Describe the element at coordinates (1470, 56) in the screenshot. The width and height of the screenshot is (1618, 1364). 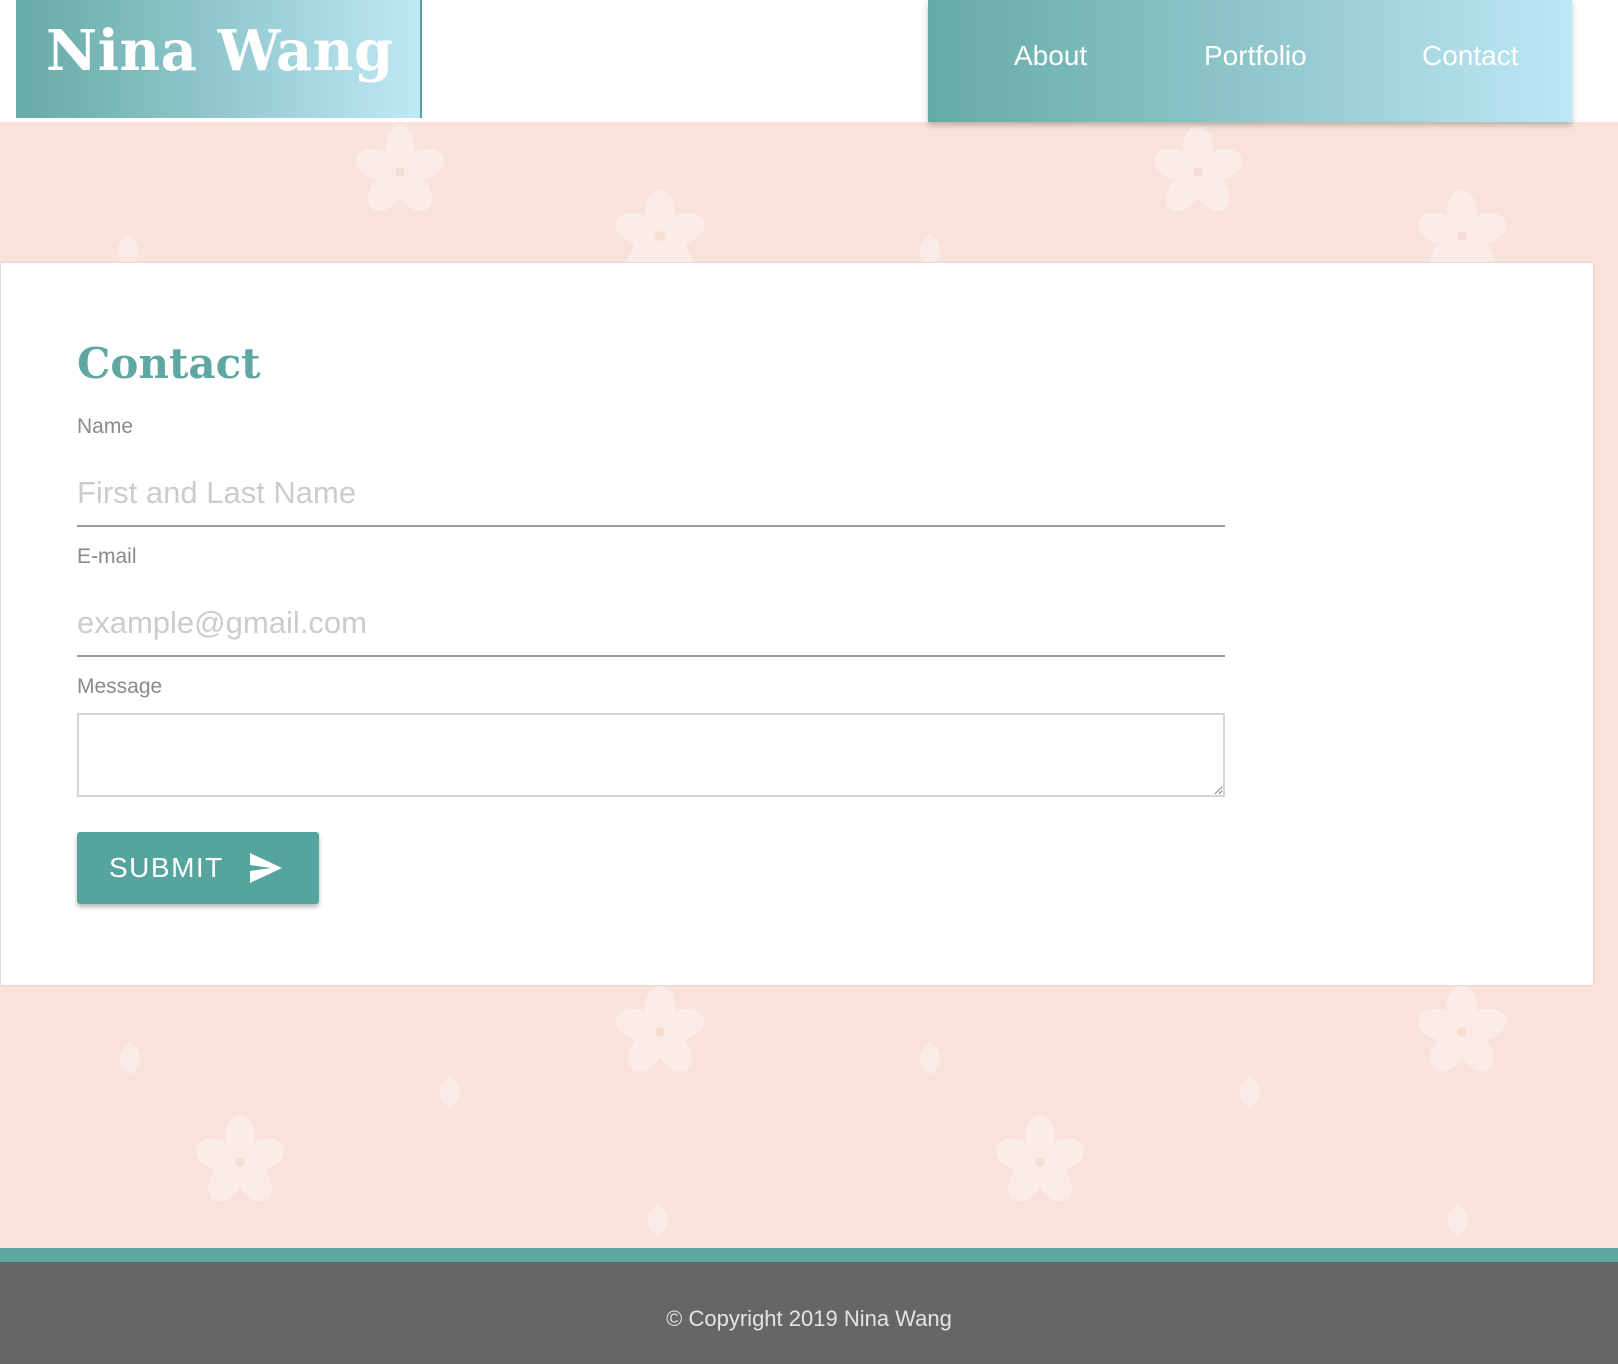
I see `nav-link-contact: Contact` at that location.